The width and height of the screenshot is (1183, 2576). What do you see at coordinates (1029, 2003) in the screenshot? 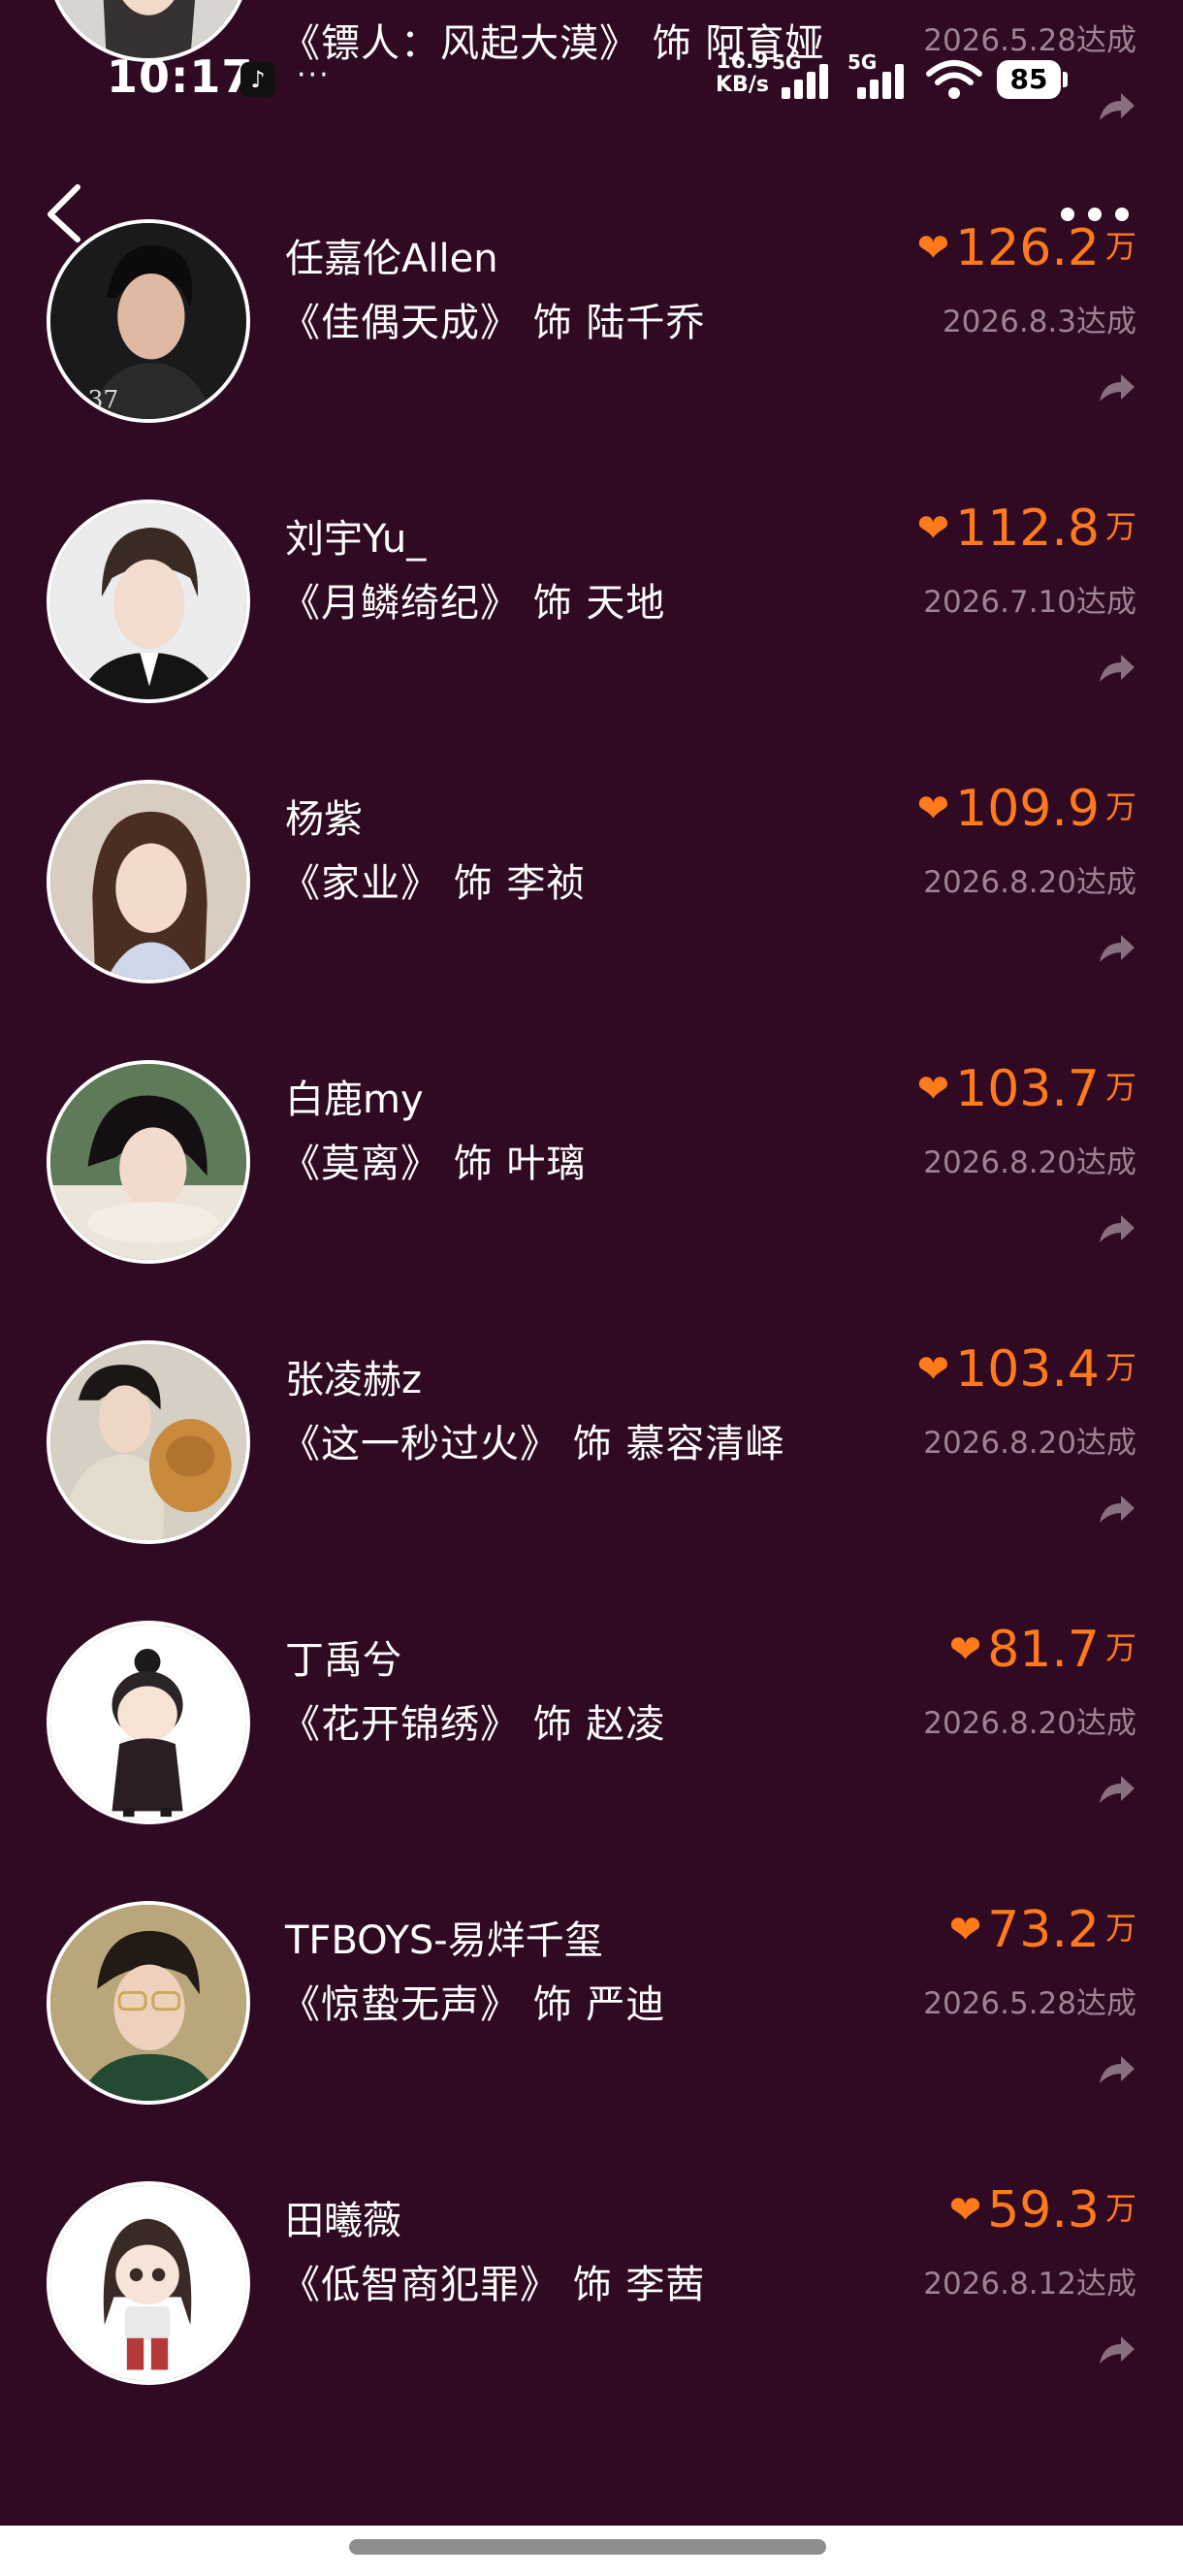
I see `date-text: 2026.5.28达成` at bounding box center [1029, 2003].